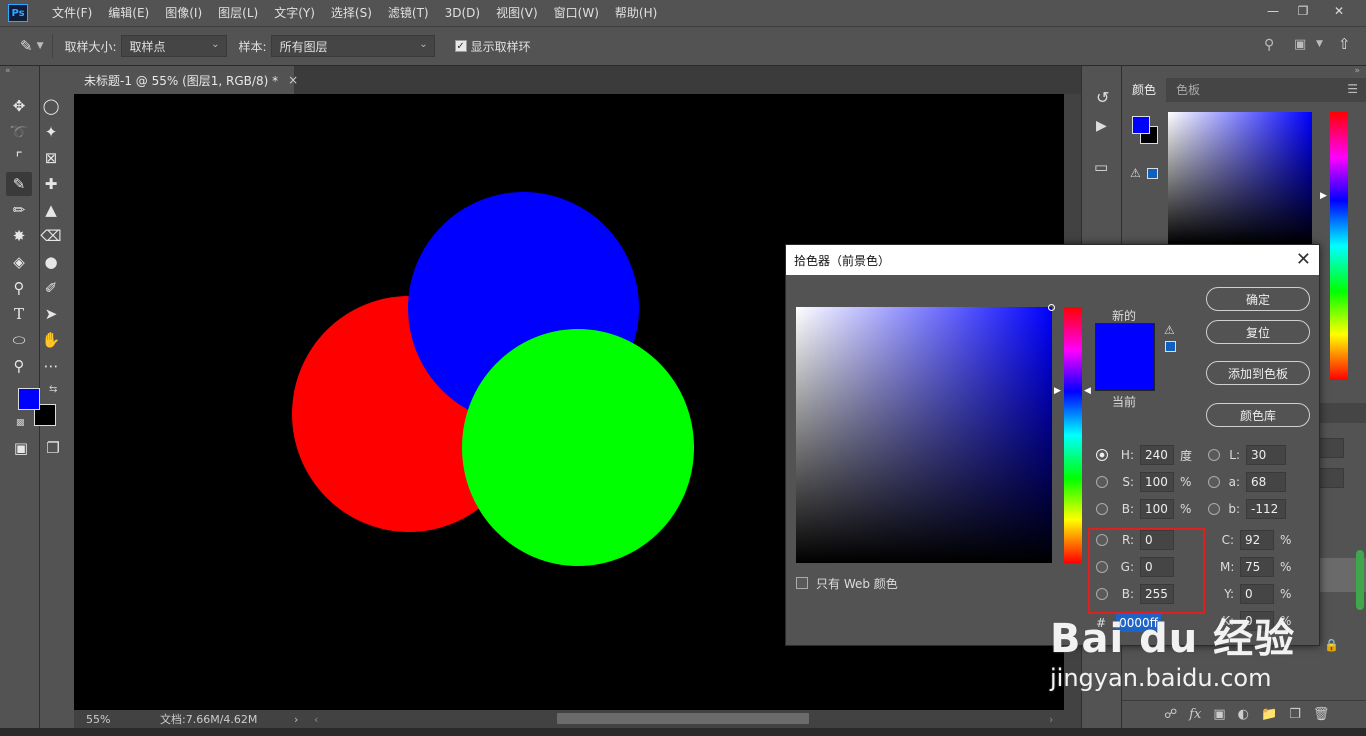 Image resolution: width=1366 pixels, height=736 pixels. Describe the element at coordinates (29, 399) in the screenshot. I see `foreground-color-swatch` at that location.